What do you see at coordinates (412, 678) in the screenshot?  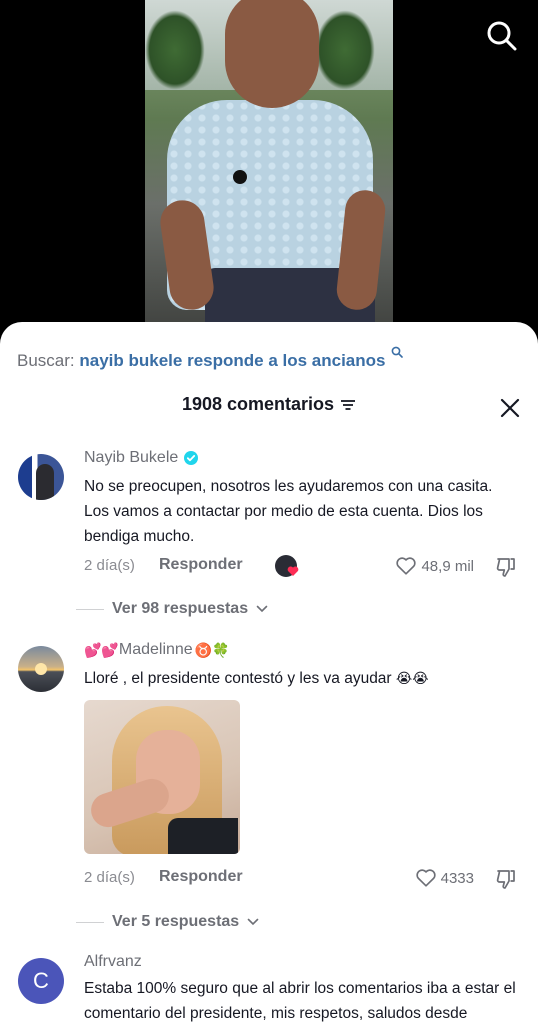 I see `comment-emoji: 😭😭` at bounding box center [412, 678].